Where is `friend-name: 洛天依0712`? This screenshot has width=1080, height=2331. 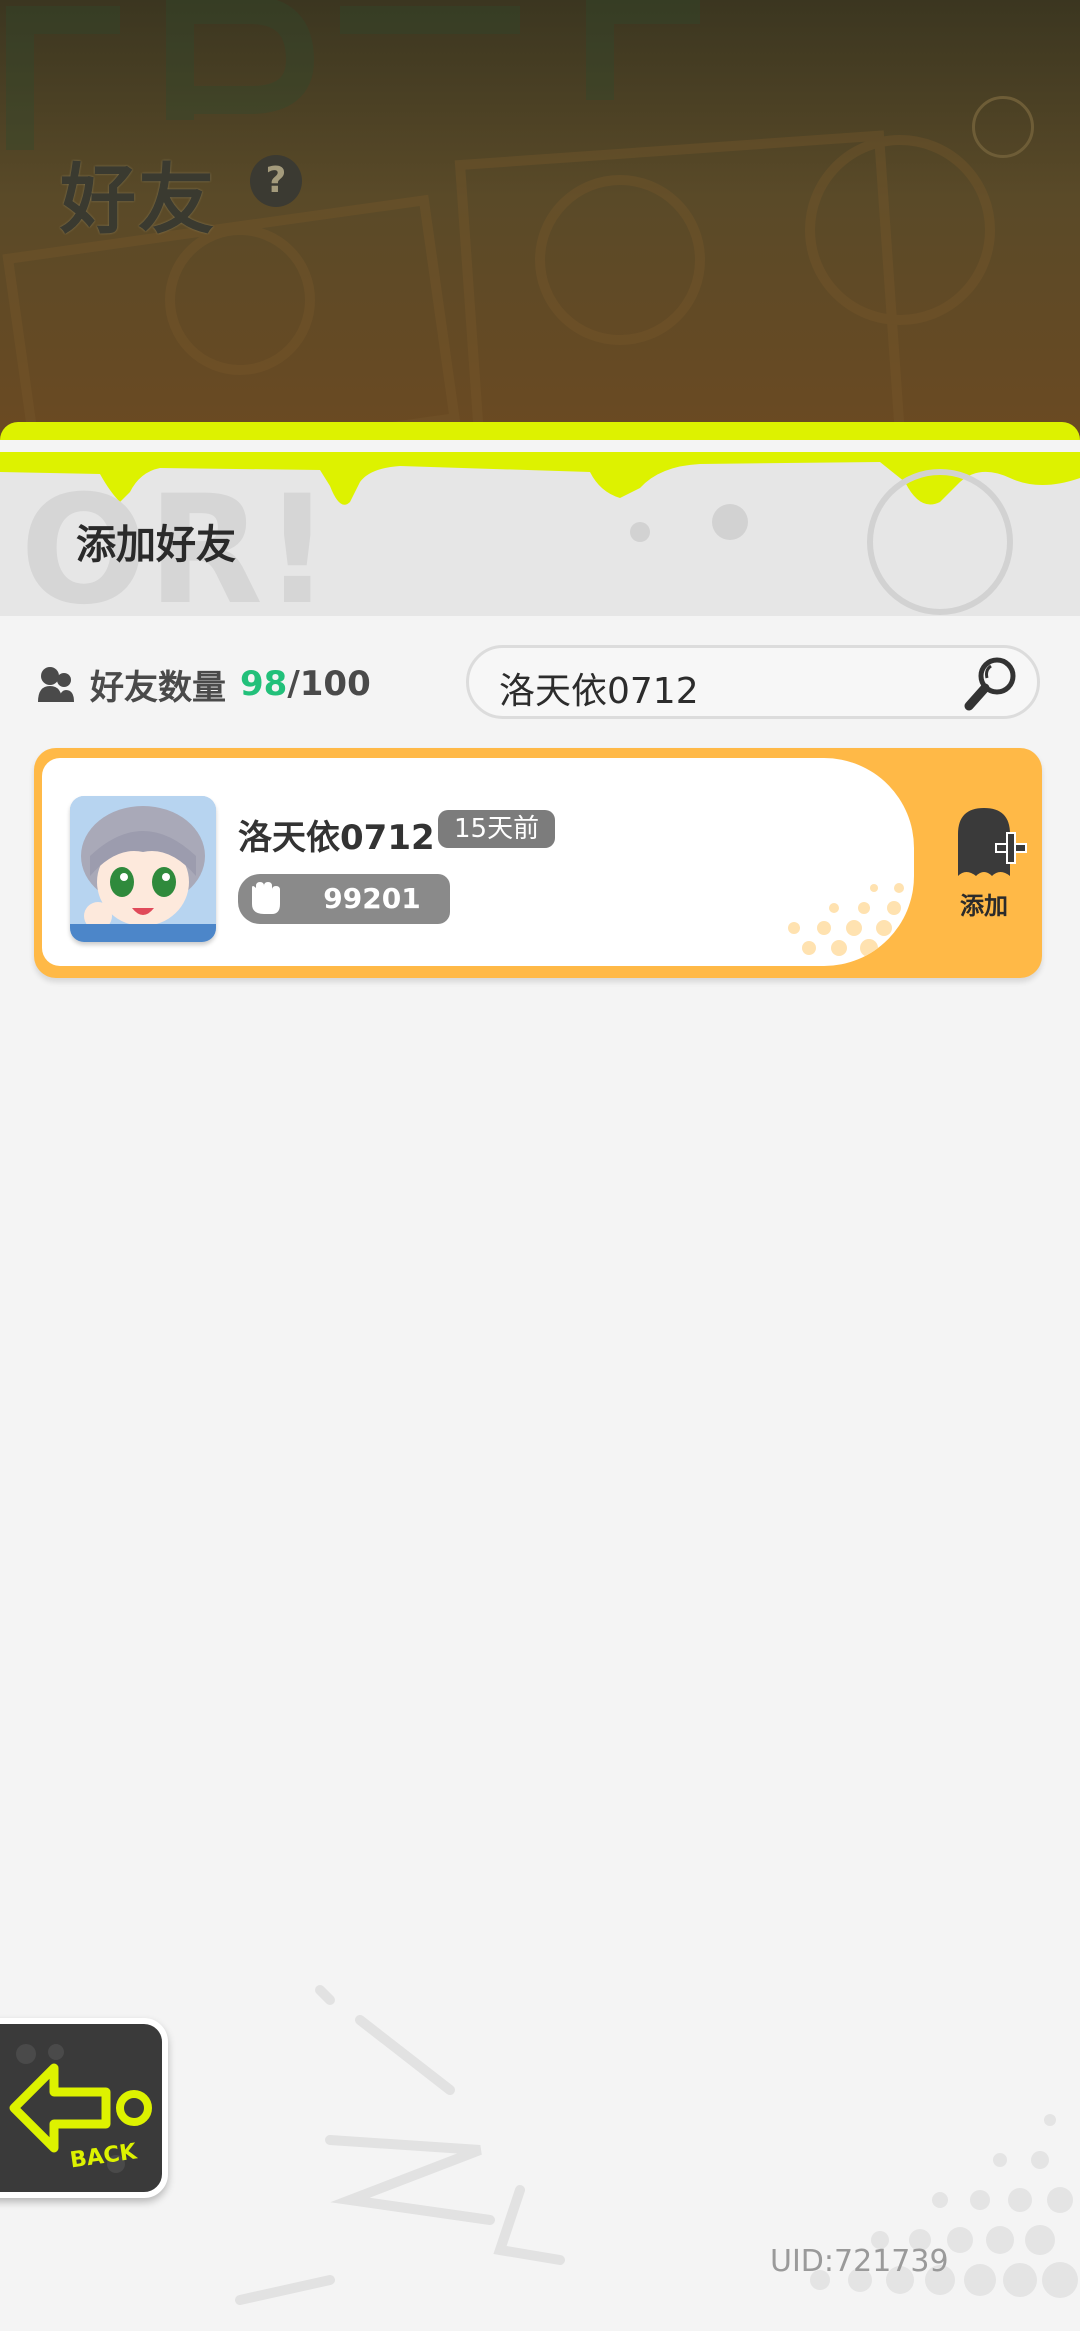
friend-name: 洛天依0712 is located at coordinates (336, 838).